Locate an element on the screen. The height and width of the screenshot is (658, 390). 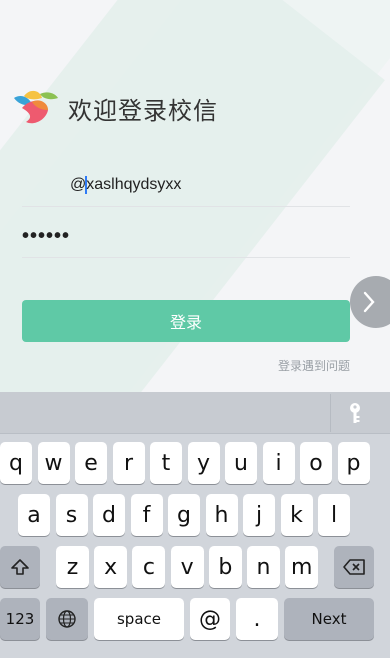
key-z: z is located at coordinates (72, 567).